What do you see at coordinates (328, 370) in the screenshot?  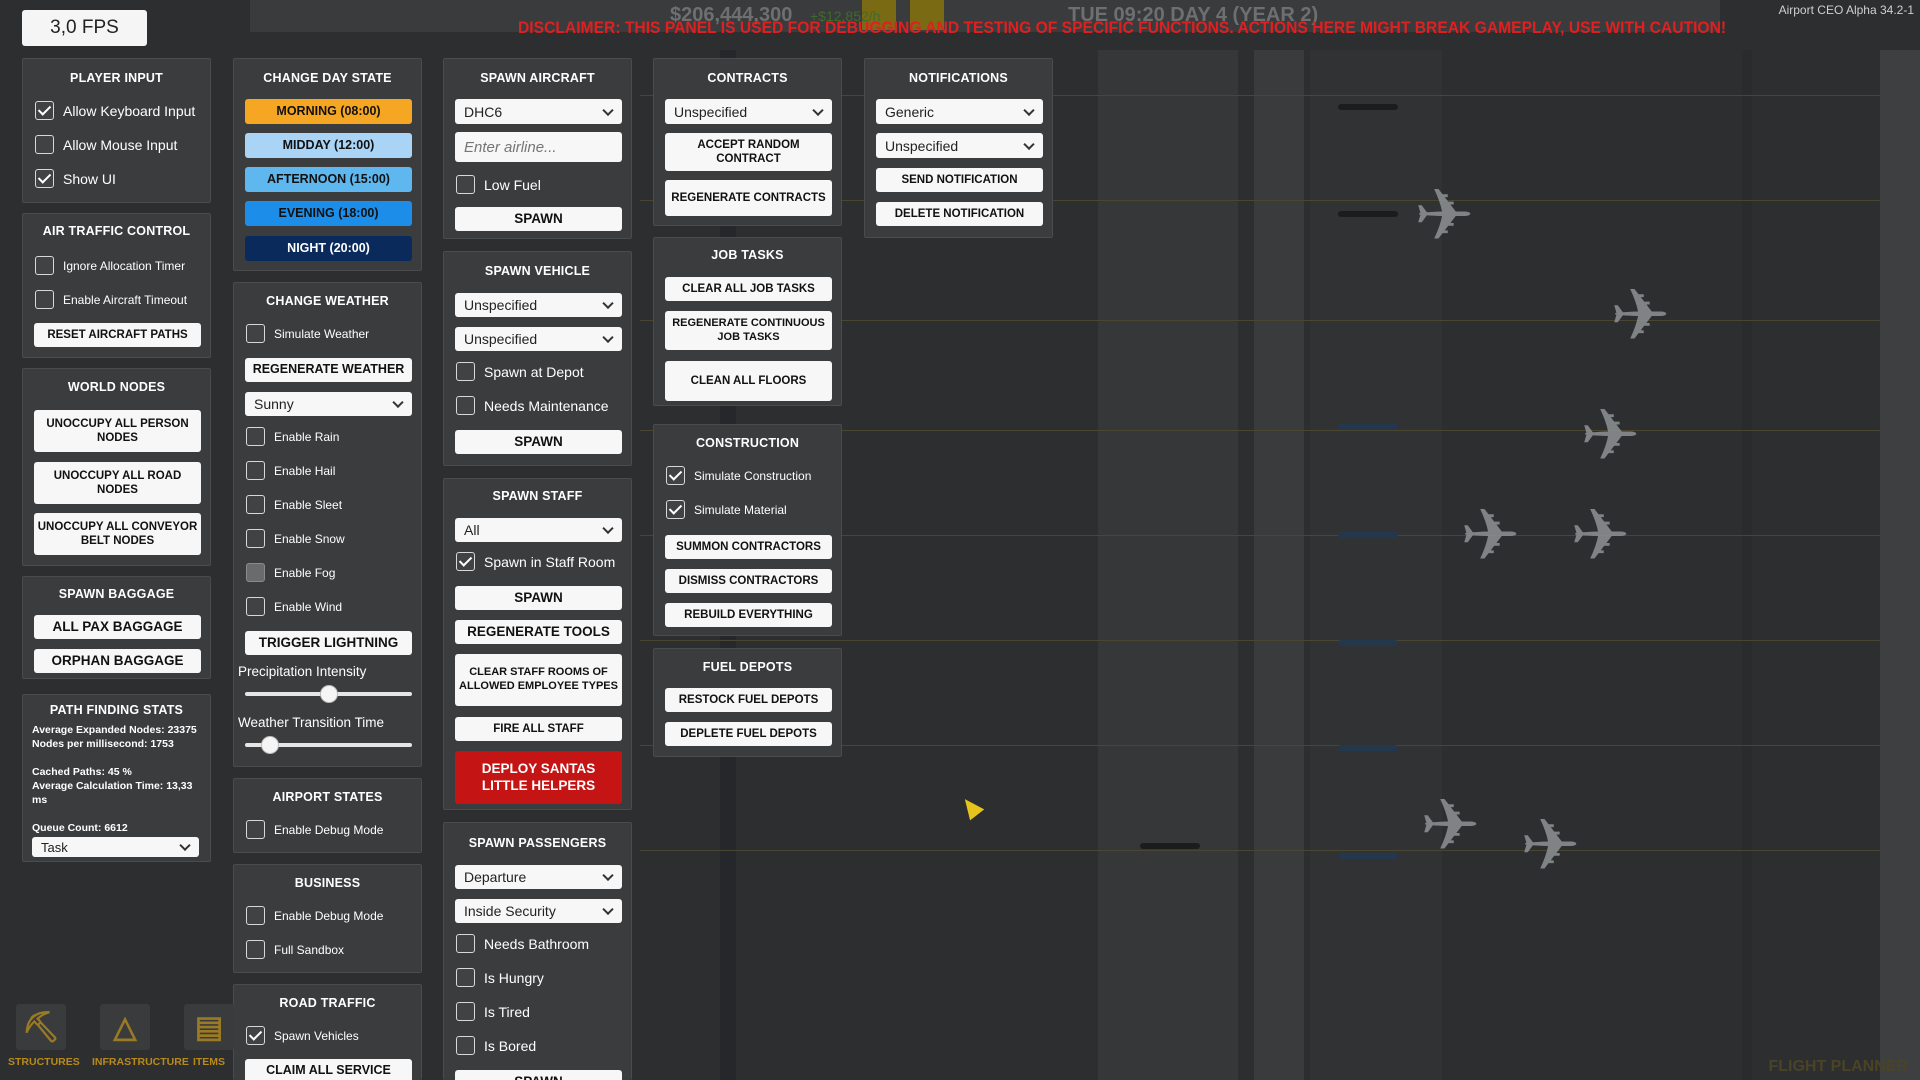 I see `regenerate-weather-button: REGENERATE WEATHER` at bounding box center [328, 370].